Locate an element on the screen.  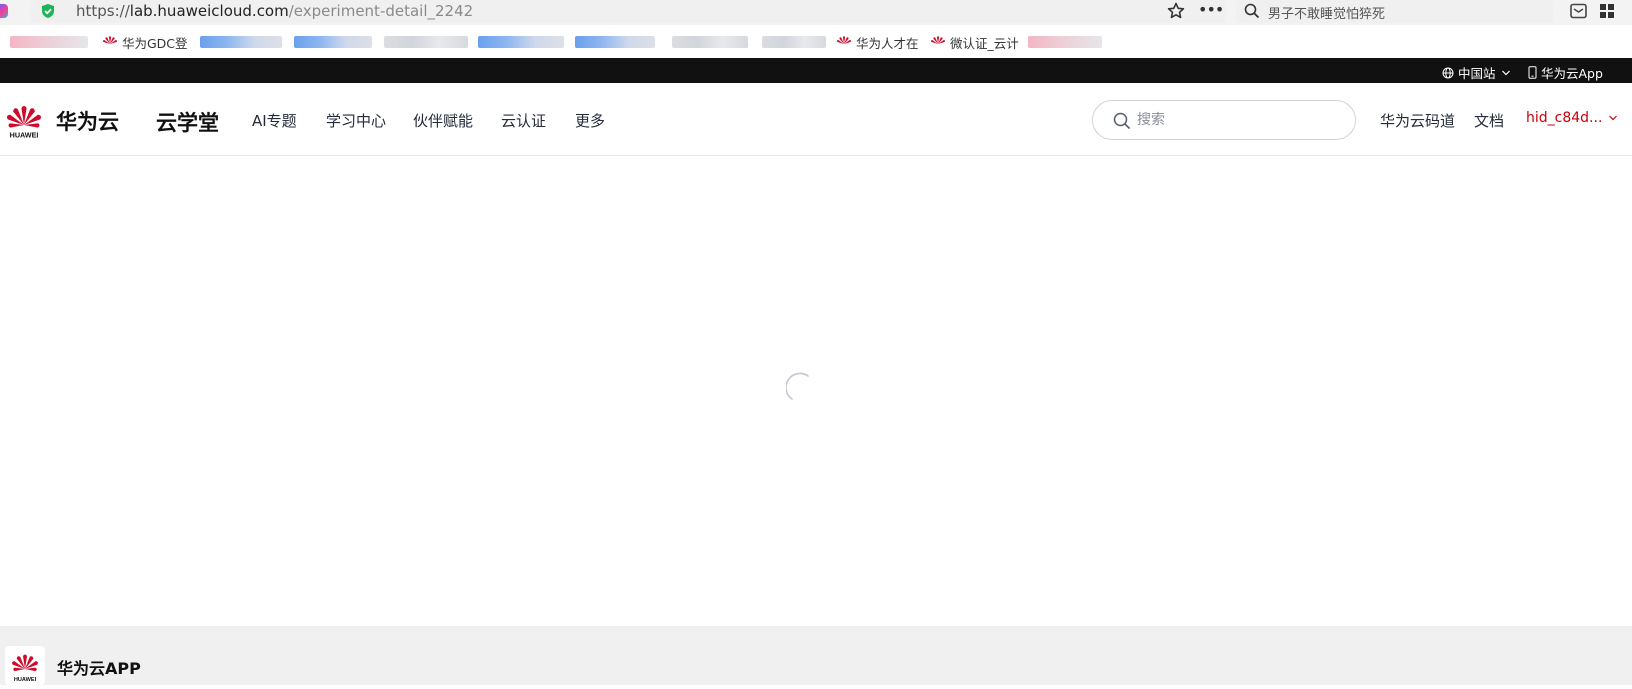
utility-bar: 中国站 华为云App is located at coordinates (816, 70).